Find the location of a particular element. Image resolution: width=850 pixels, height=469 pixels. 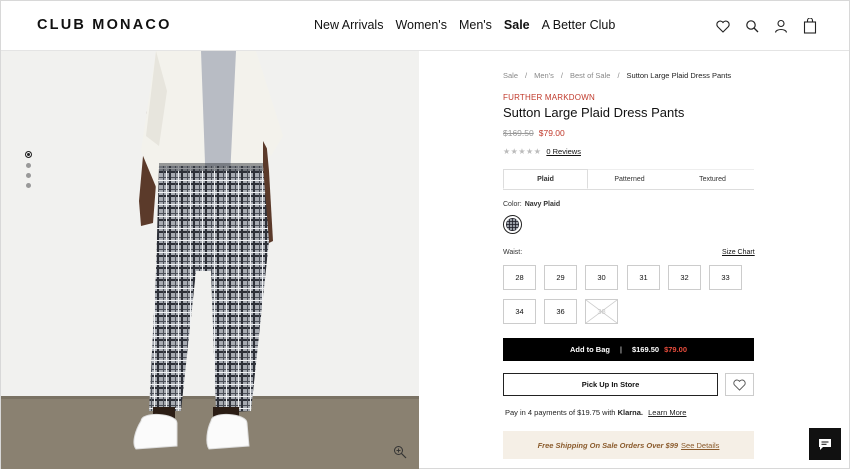

shipping-text: Free Shipping On Sale Orders Over $99 is located at coordinates (608, 445).